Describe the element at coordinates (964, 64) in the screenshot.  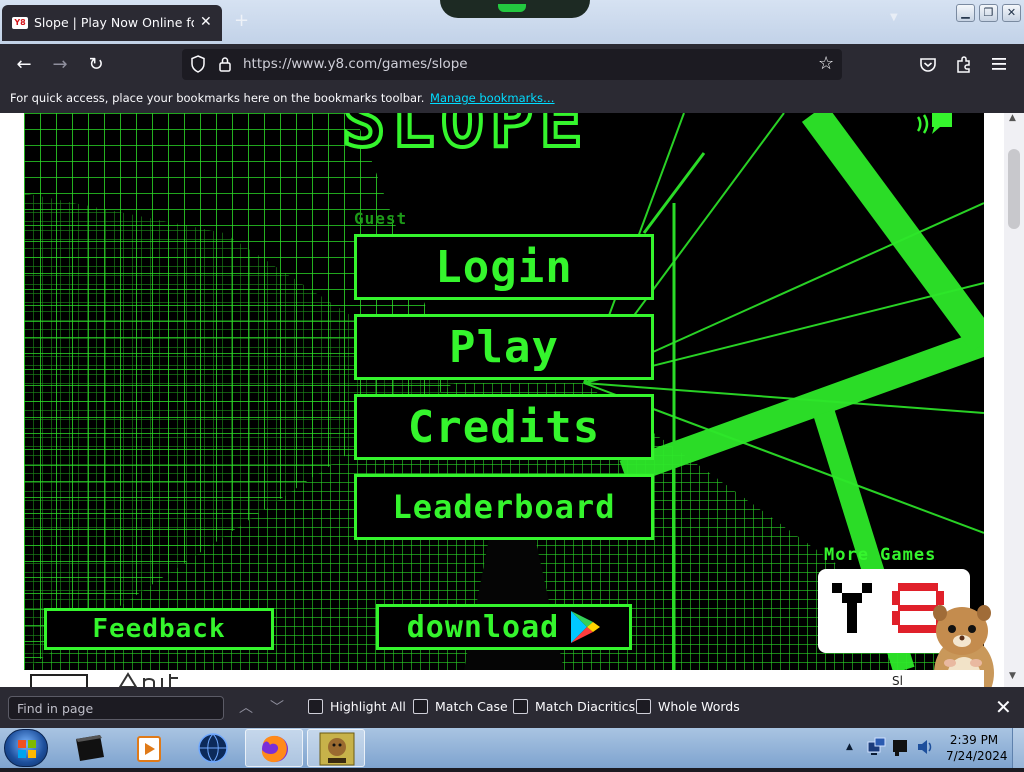
I see `extensions-icon` at that location.